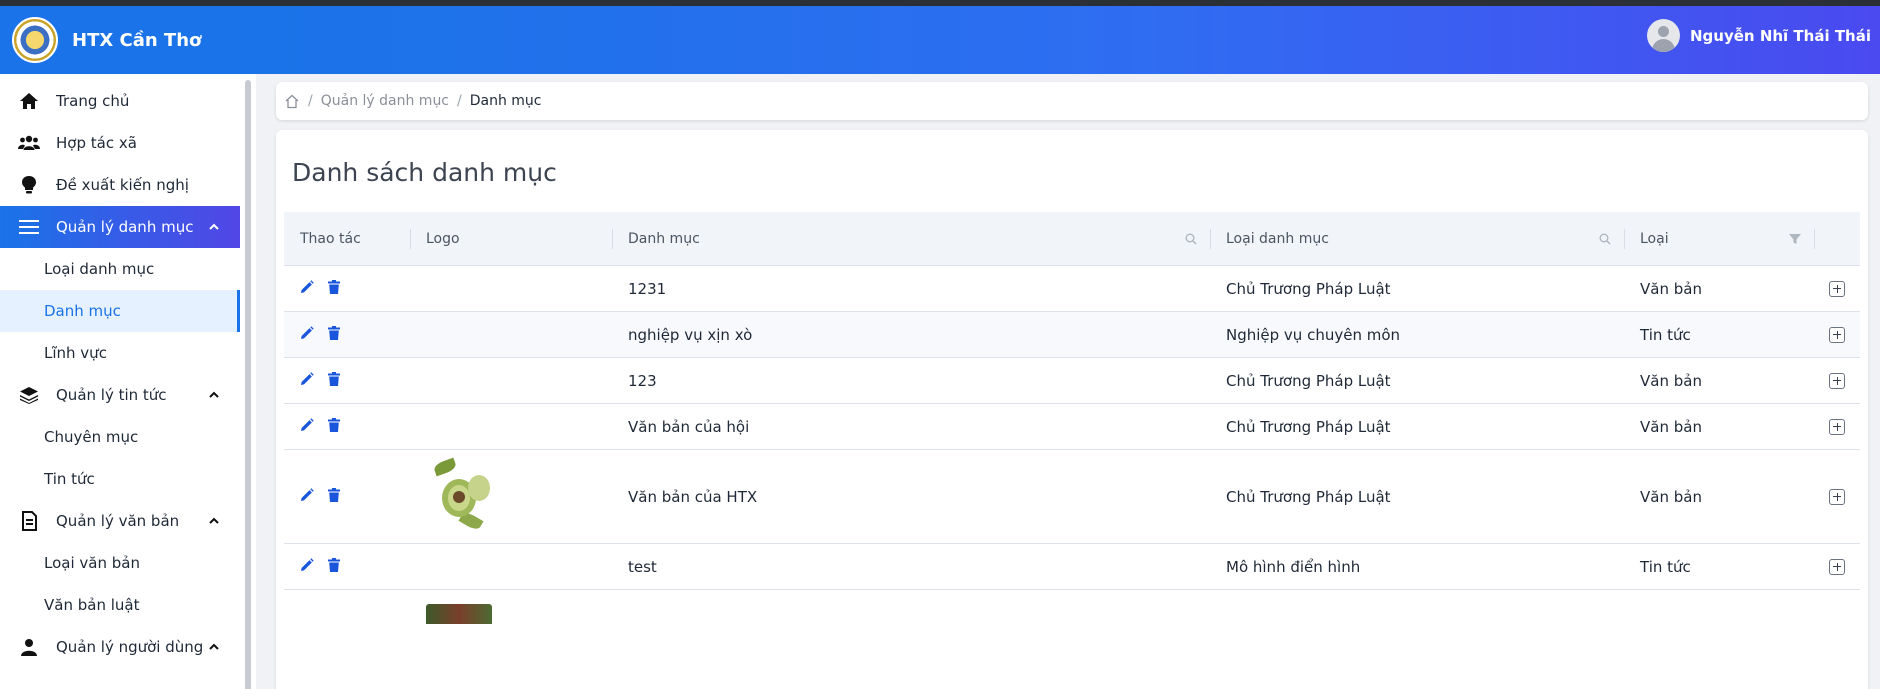 The height and width of the screenshot is (689, 1880). Describe the element at coordinates (1072, 101) in the screenshot. I see `breadcrumb: / Quản lý danh mục / Danh mục` at that location.